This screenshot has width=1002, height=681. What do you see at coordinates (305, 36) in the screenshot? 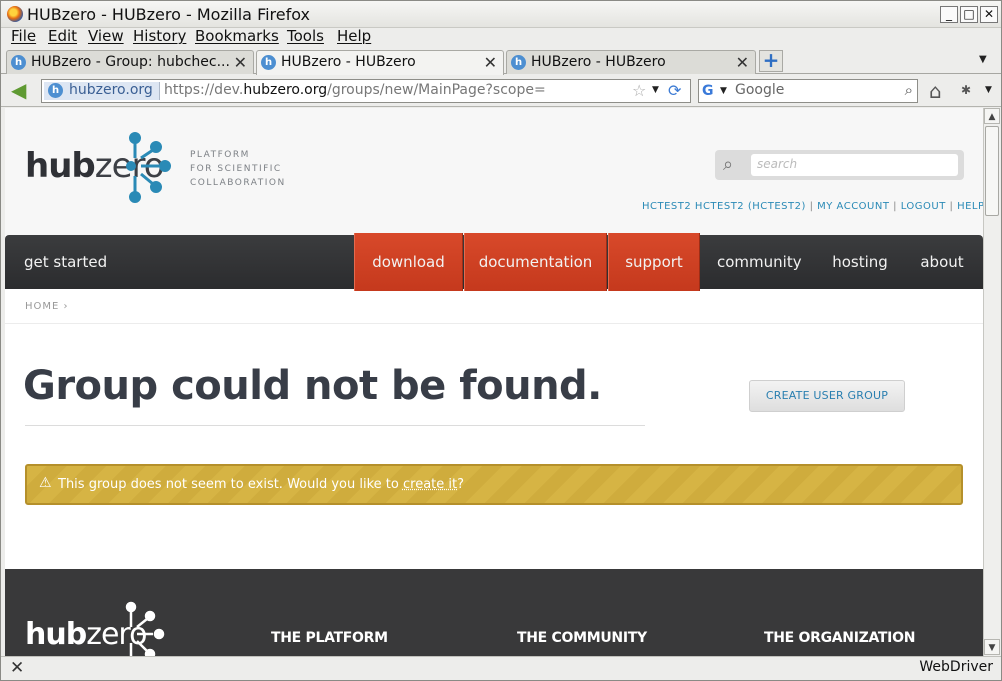
I see `menu-tools: Tools` at bounding box center [305, 36].